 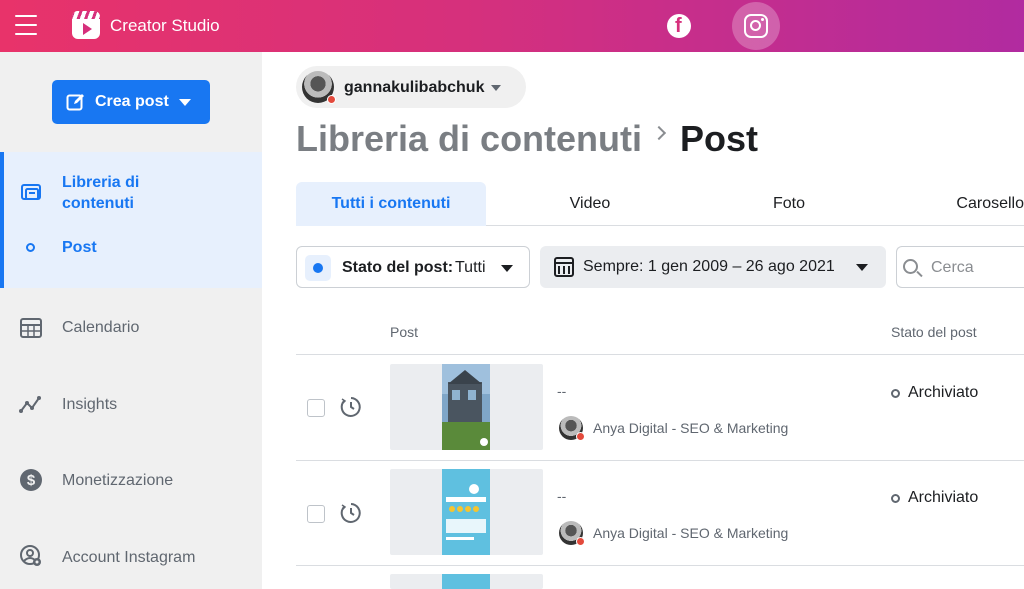 I want to click on account-name: gannakulibabchuk, so click(x=414, y=87).